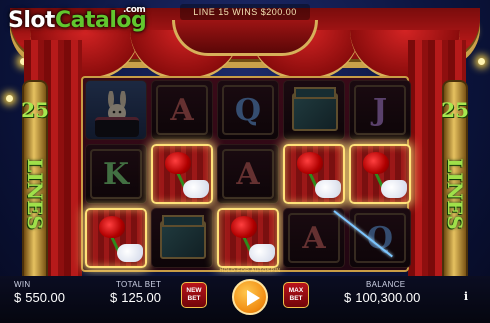 The height and width of the screenshot is (323, 490). I want to click on win-currency: $, so click(18, 297).